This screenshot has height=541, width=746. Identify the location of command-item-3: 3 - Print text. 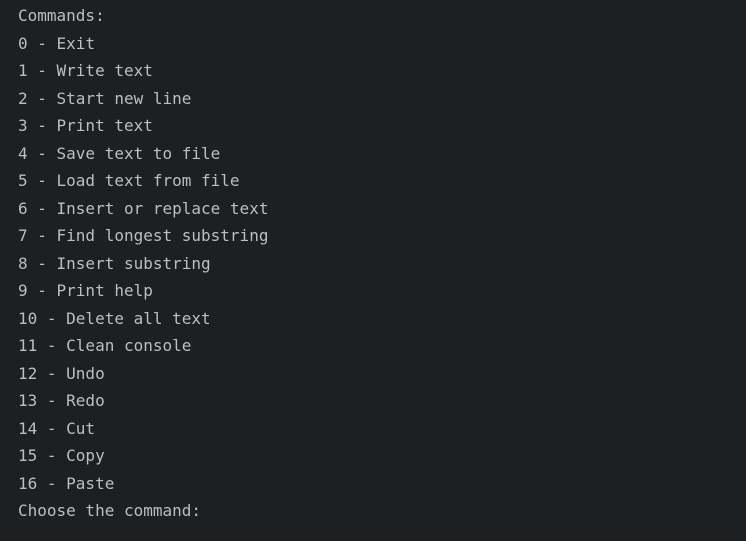
(85, 125).